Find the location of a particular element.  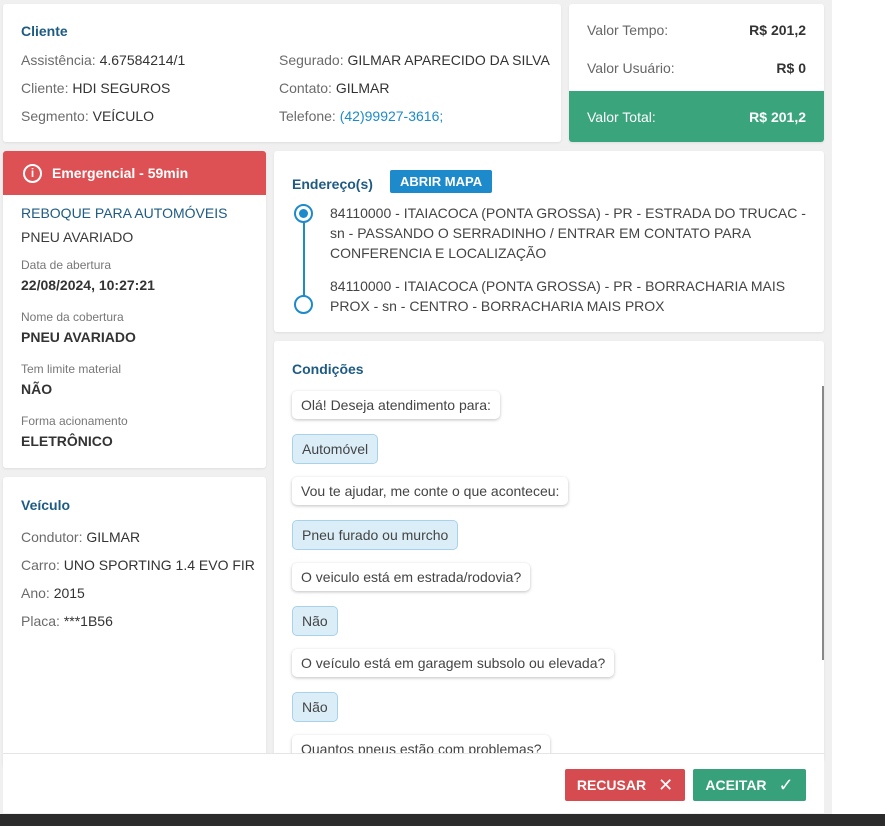

abertura-value: 22/08/2024, 10:27:21 is located at coordinates (88, 285).